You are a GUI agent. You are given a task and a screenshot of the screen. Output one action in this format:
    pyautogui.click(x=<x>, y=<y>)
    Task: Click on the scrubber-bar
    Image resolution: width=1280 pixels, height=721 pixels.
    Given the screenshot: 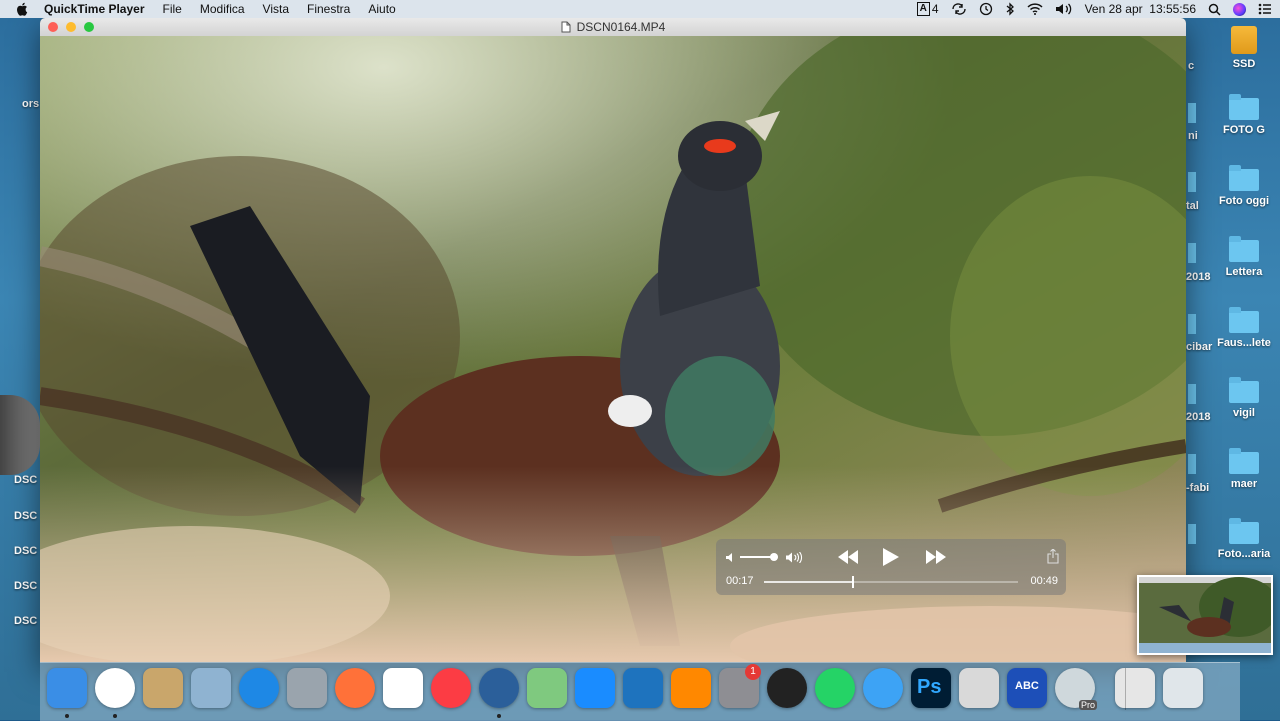 What is the action you would take?
    pyautogui.click(x=891, y=582)
    